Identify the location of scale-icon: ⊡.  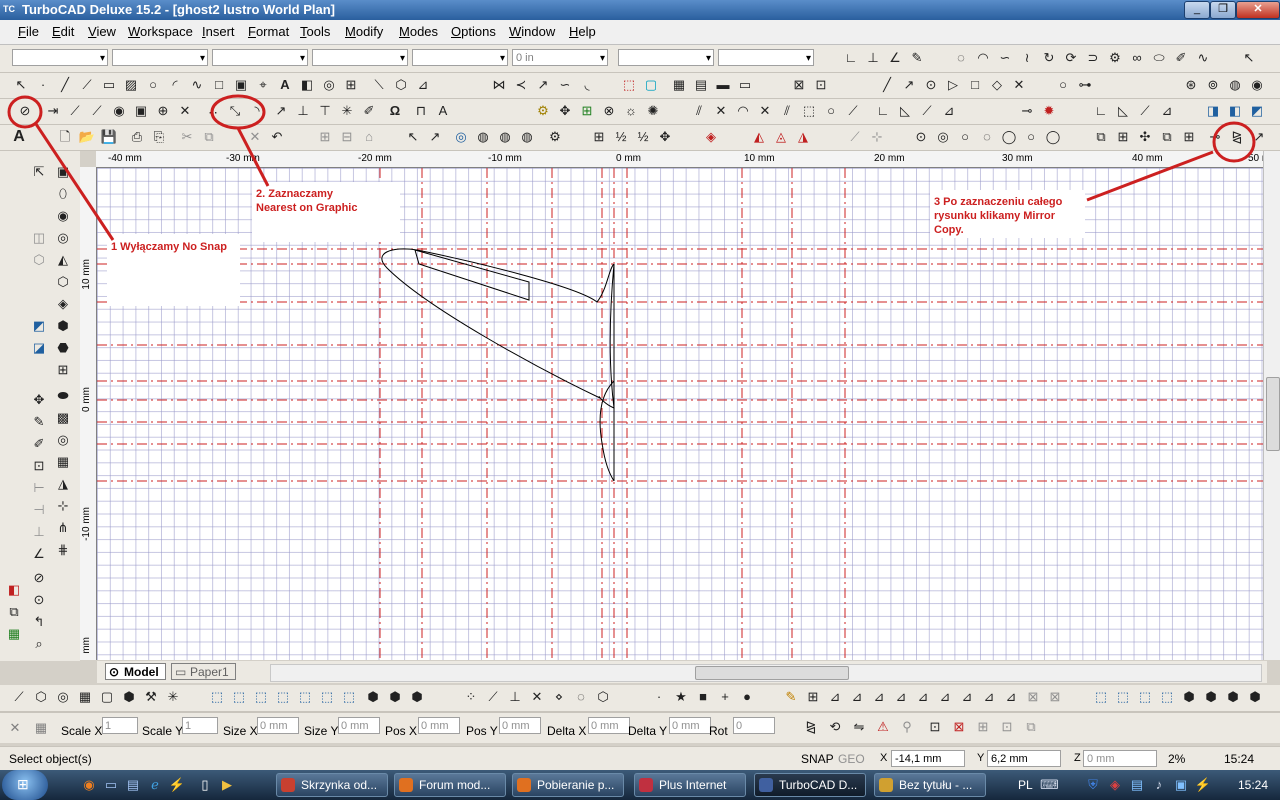
(821, 85).